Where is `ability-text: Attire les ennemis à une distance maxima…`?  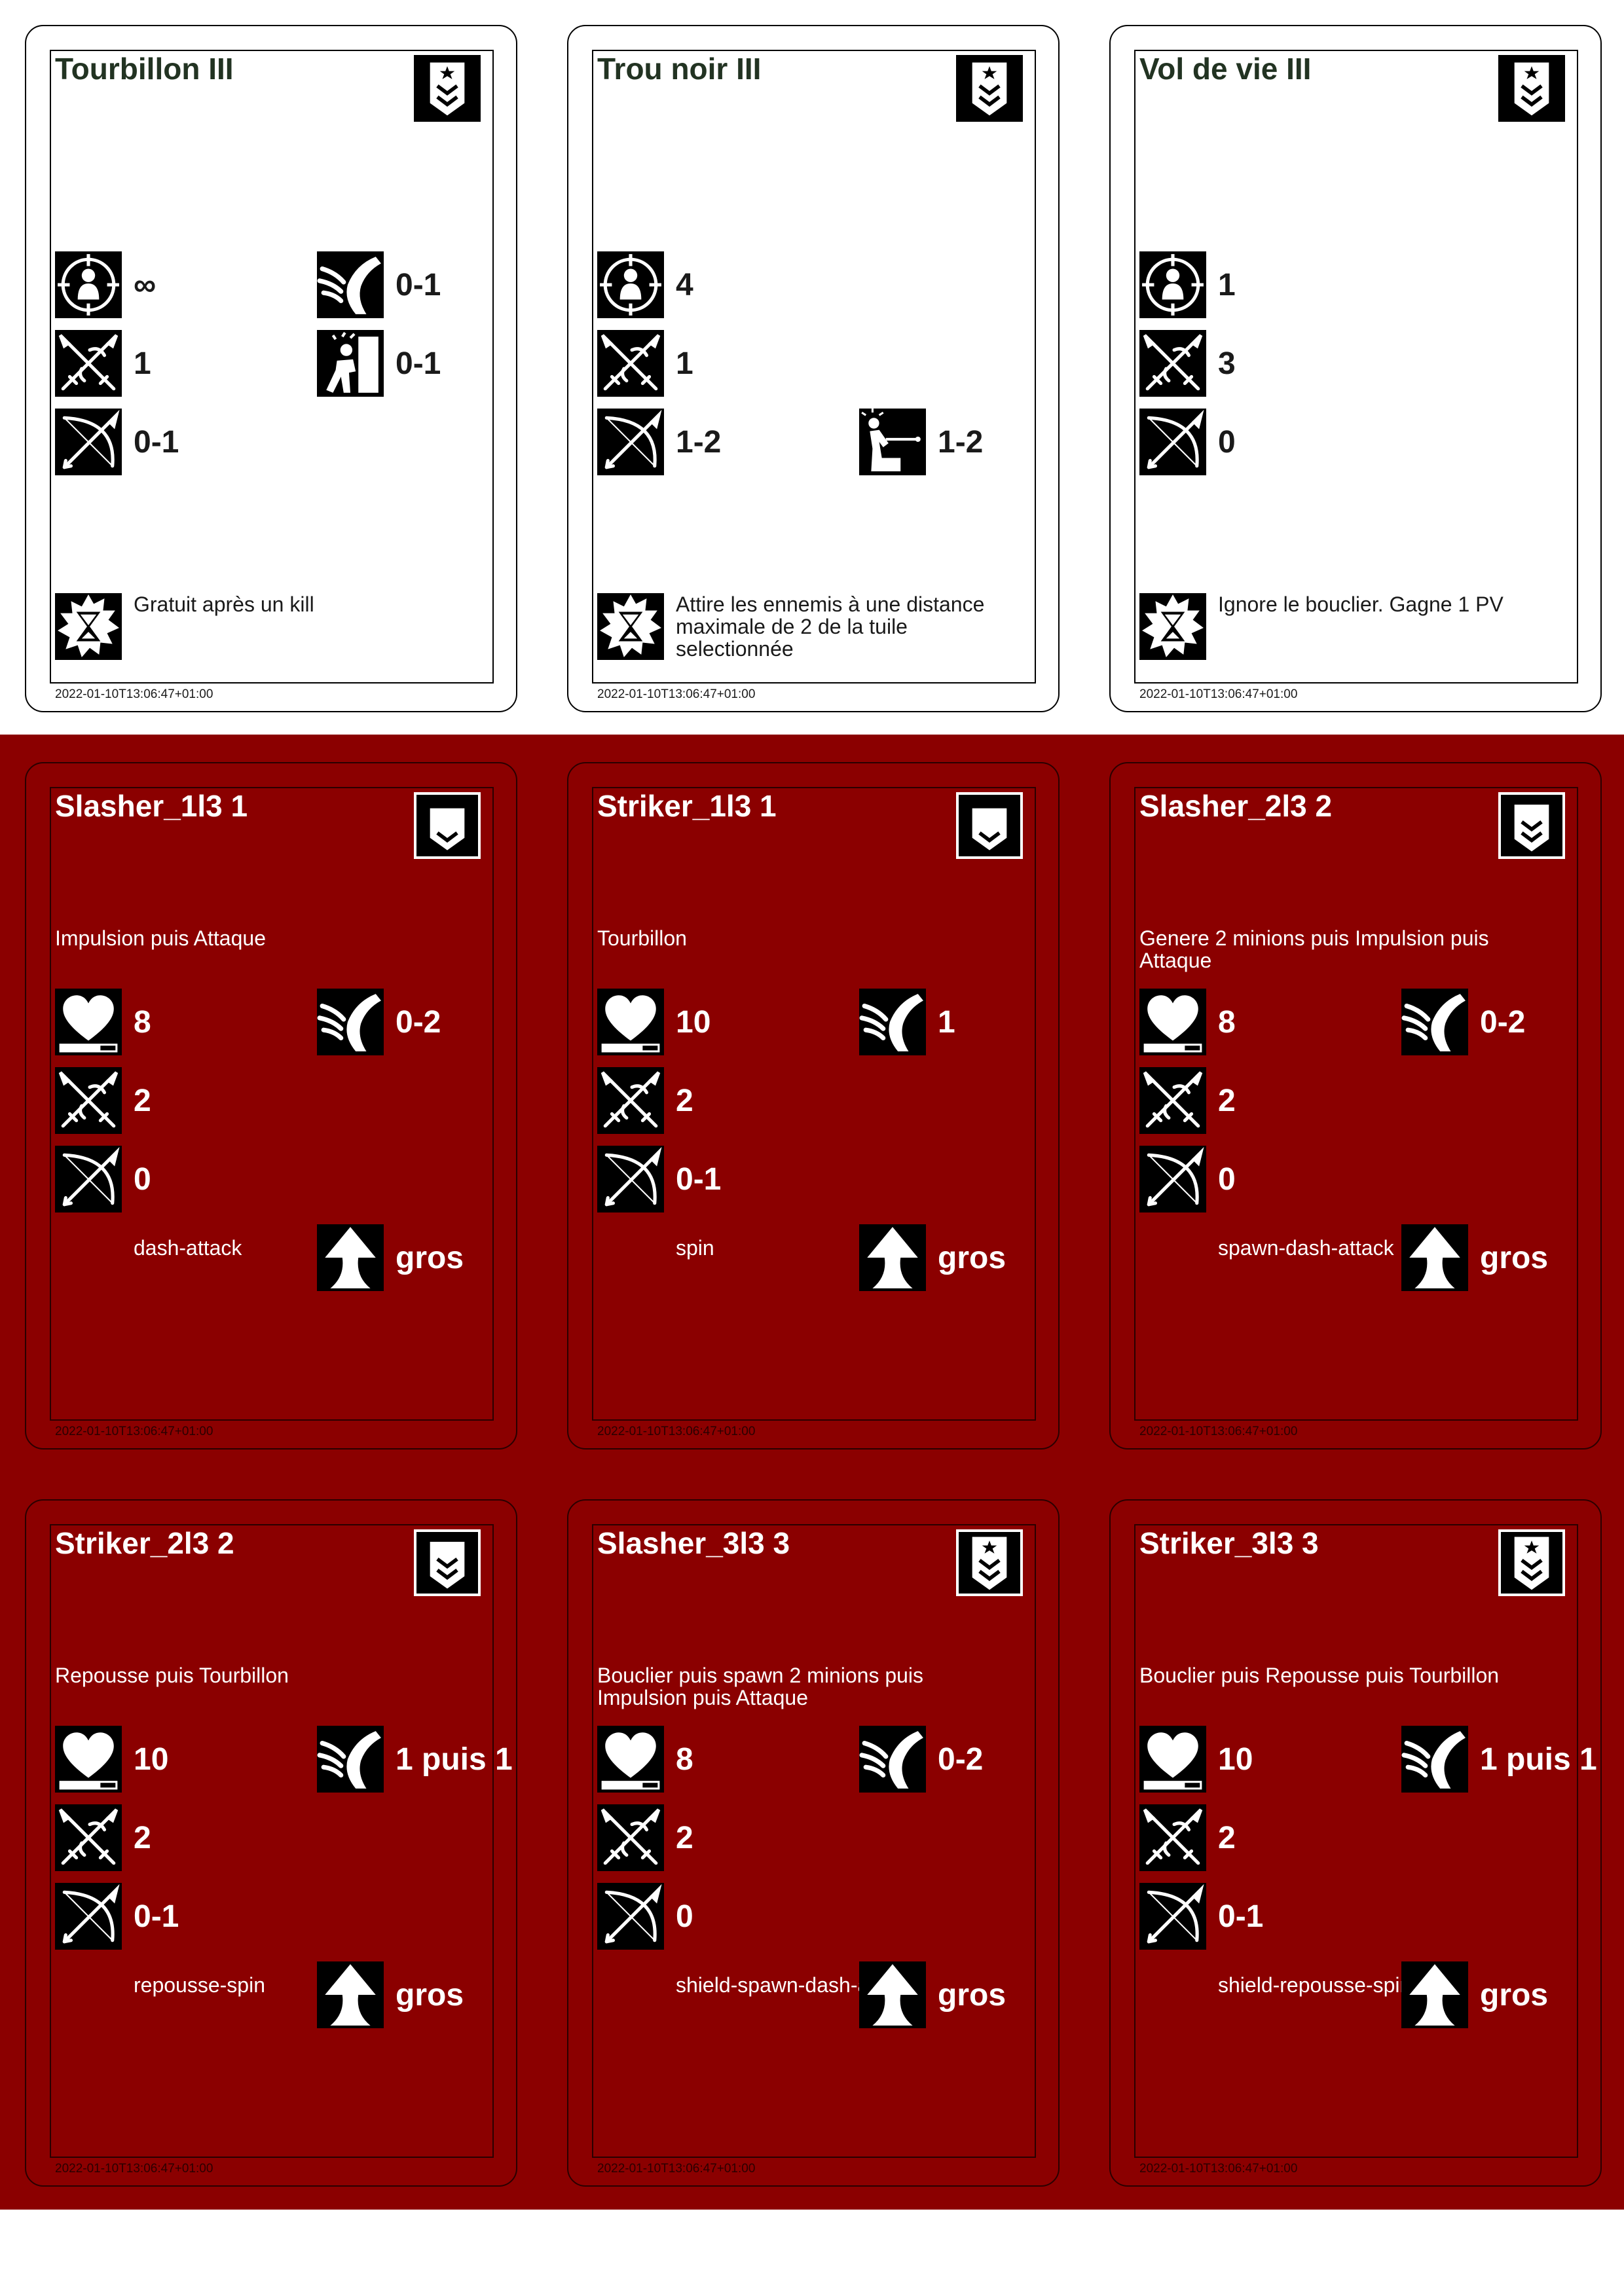
ability-text: Attire les ennemis à une distance maxima… is located at coordinates (830, 626).